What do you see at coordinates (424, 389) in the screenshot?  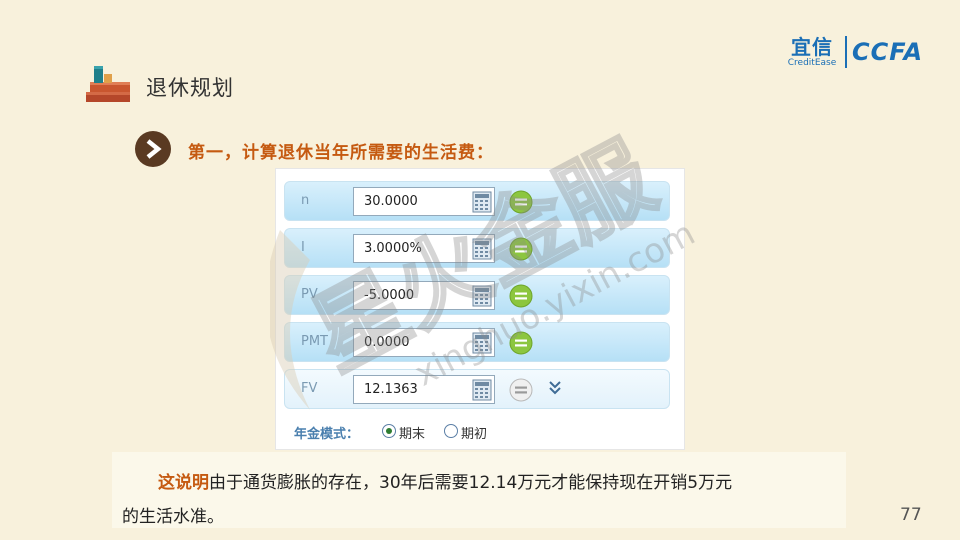 I see `fv-input: 12.1363` at bounding box center [424, 389].